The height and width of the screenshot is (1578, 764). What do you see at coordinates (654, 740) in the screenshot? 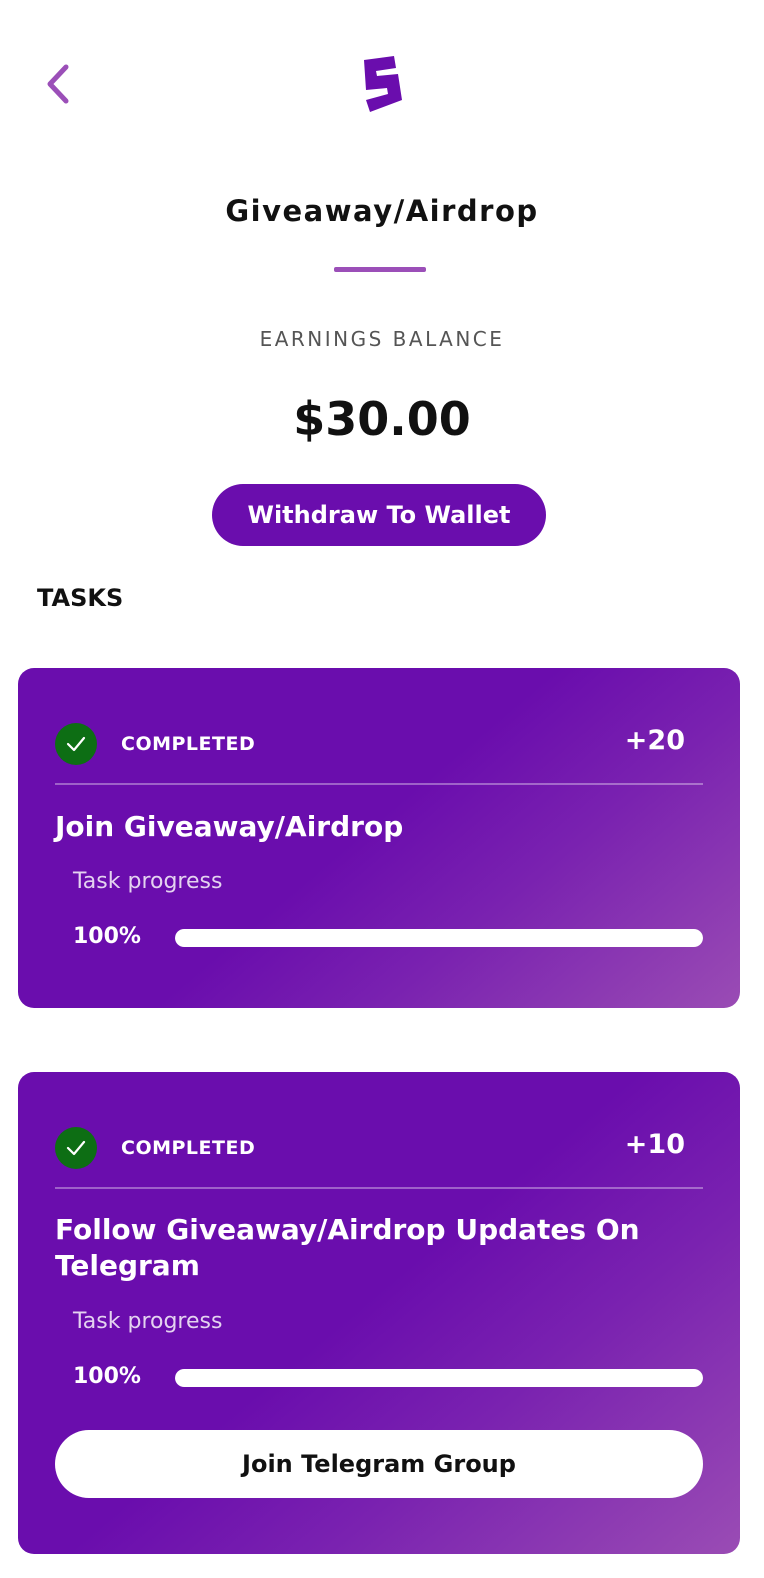
I see `task-points: +20` at bounding box center [654, 740].